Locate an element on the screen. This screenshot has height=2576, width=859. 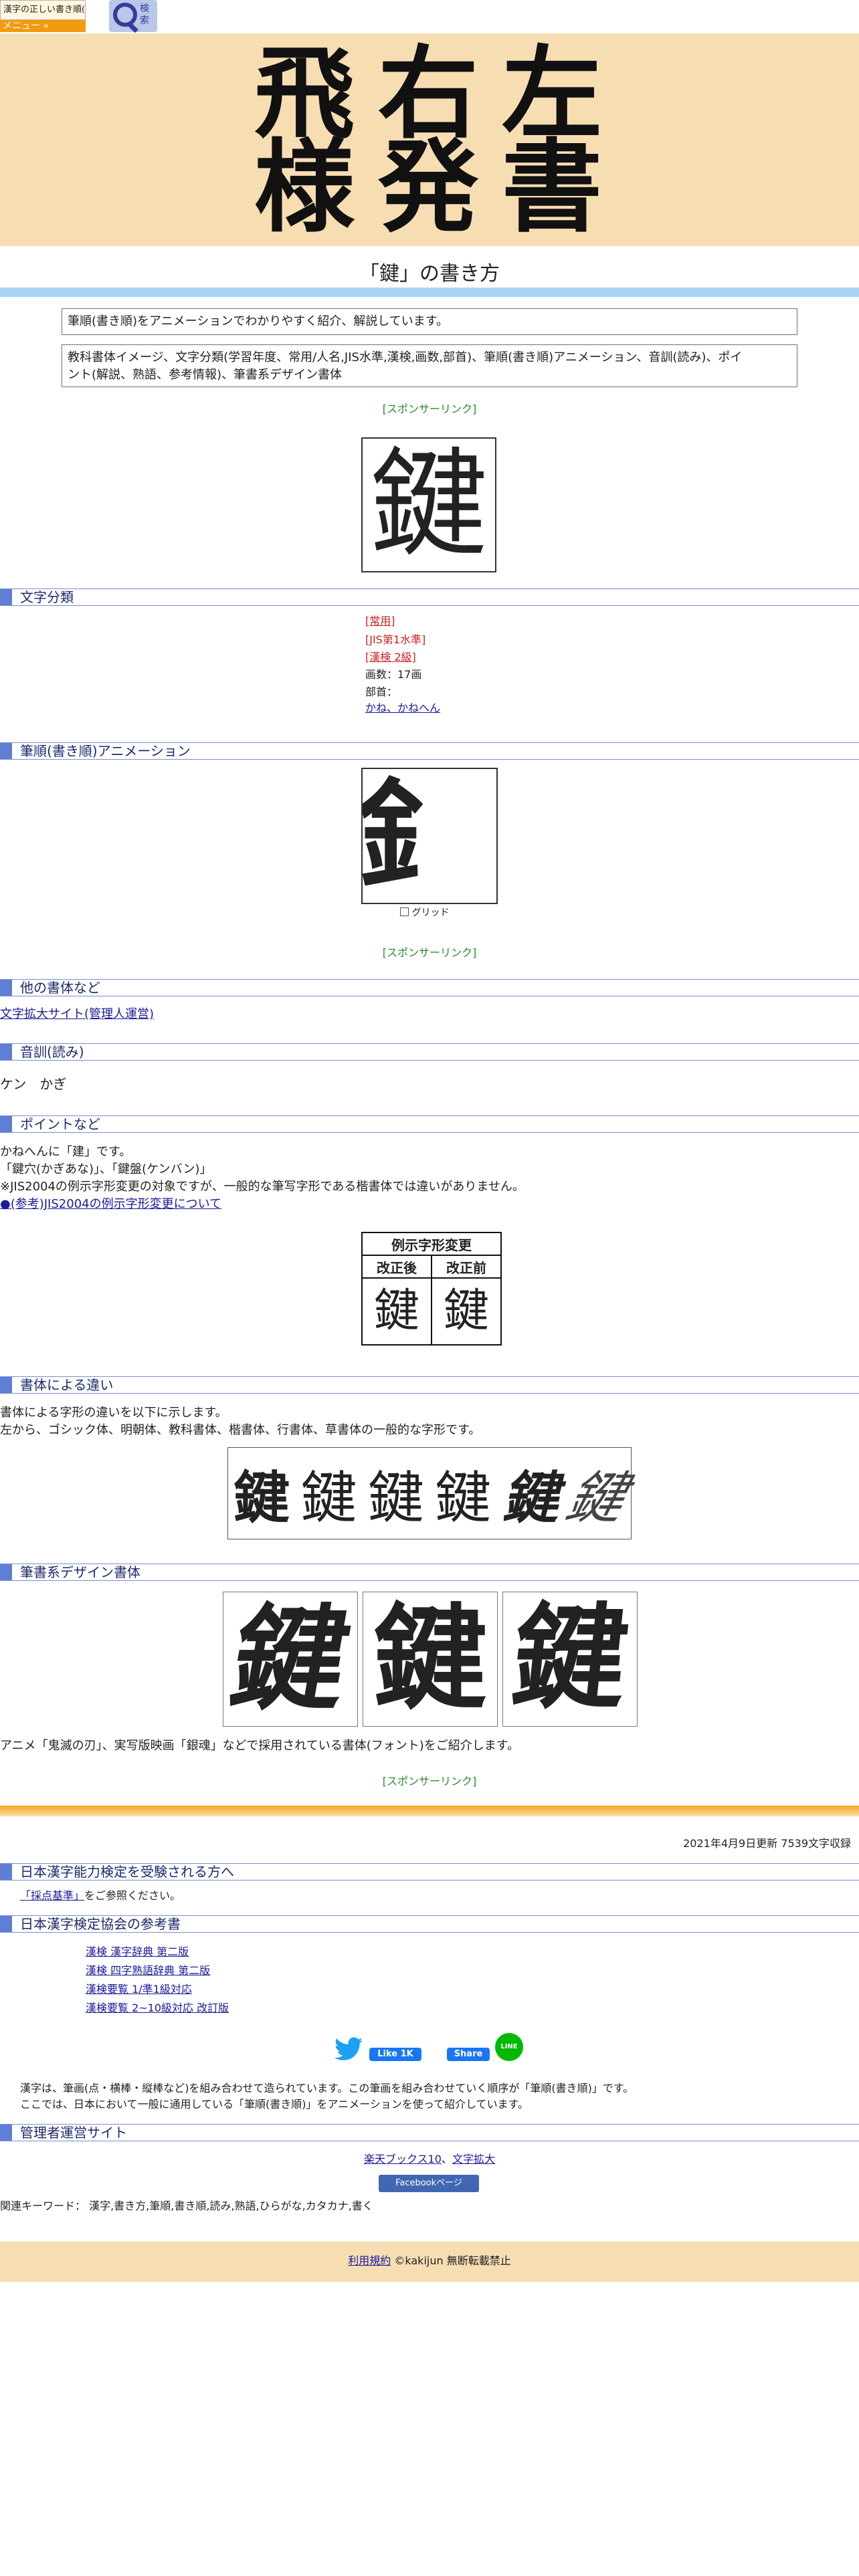
enlarge-link: 文字拡大 is located at coordinates (473, 2159).